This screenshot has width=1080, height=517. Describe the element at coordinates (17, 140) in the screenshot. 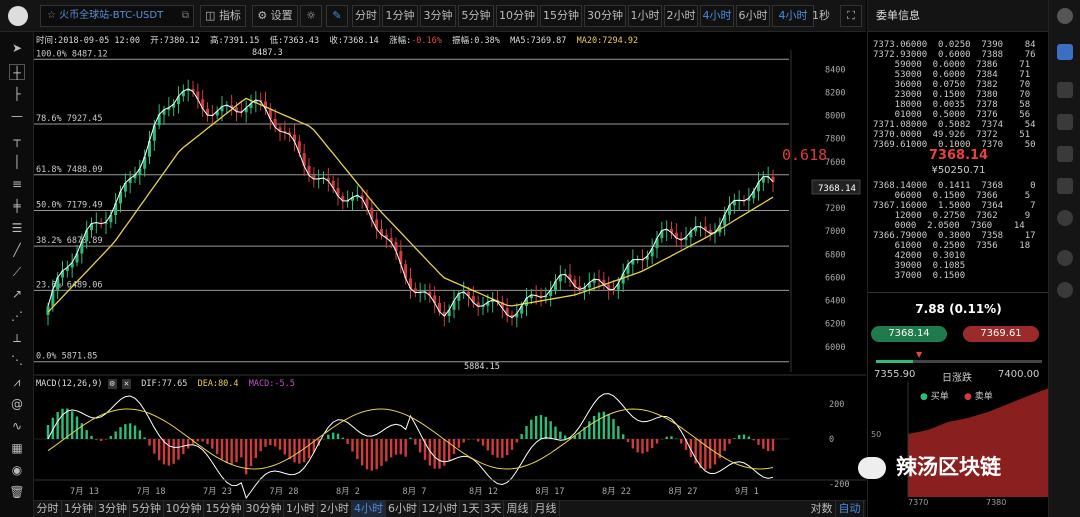

I see `horizontal-ray-icon: ┬` at that location.